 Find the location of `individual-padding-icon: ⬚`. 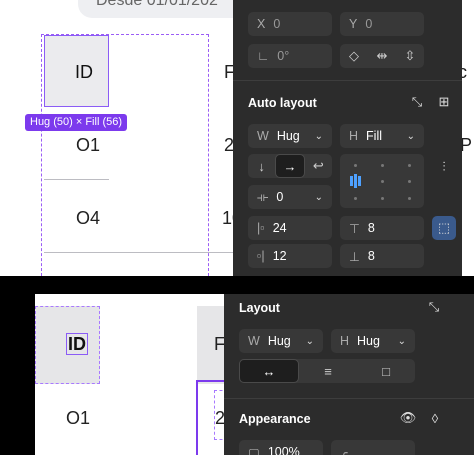

individual-padding-icon: ⬚ is located at coordinates (444, 228).